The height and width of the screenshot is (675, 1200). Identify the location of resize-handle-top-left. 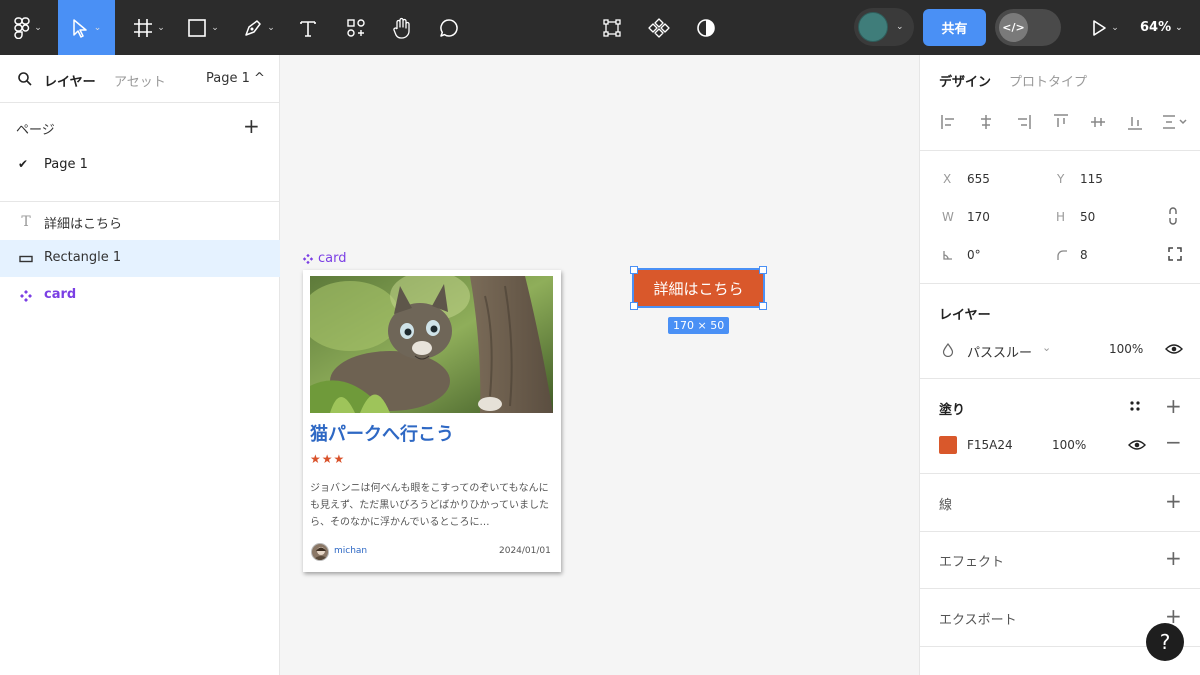
(634, 270).